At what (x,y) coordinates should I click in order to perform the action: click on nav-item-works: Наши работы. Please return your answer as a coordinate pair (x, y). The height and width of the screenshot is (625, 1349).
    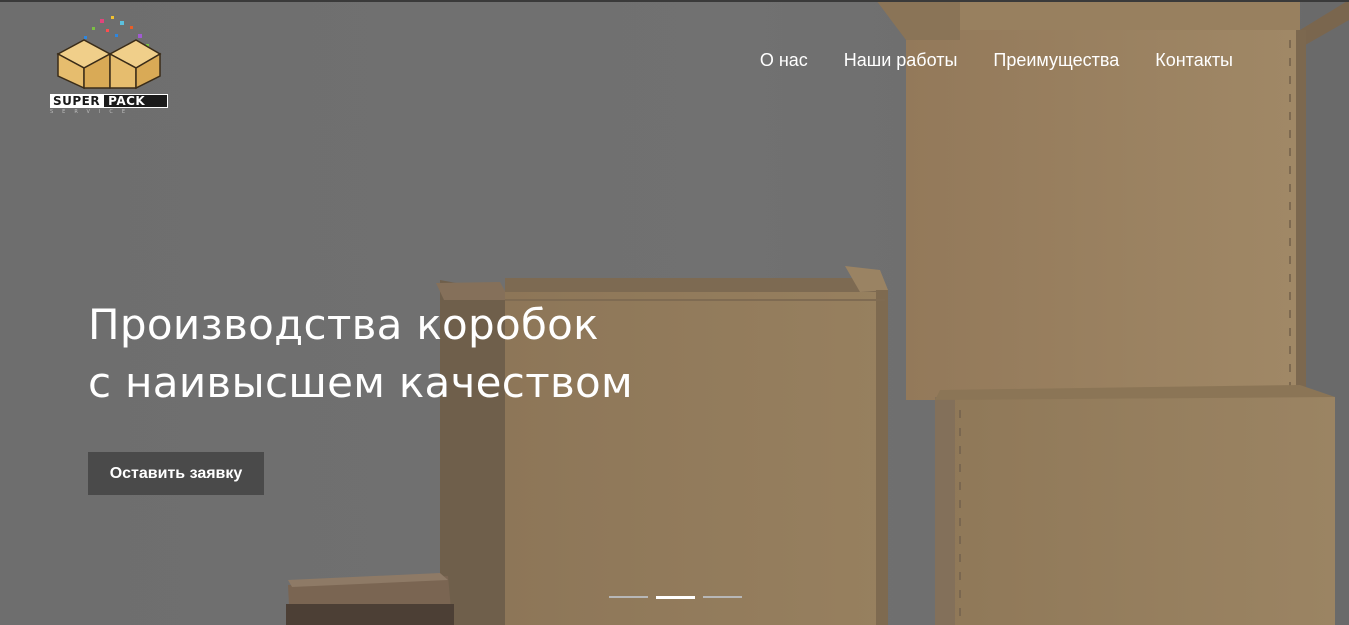
    Looking at the image, I should click on (901, 60).